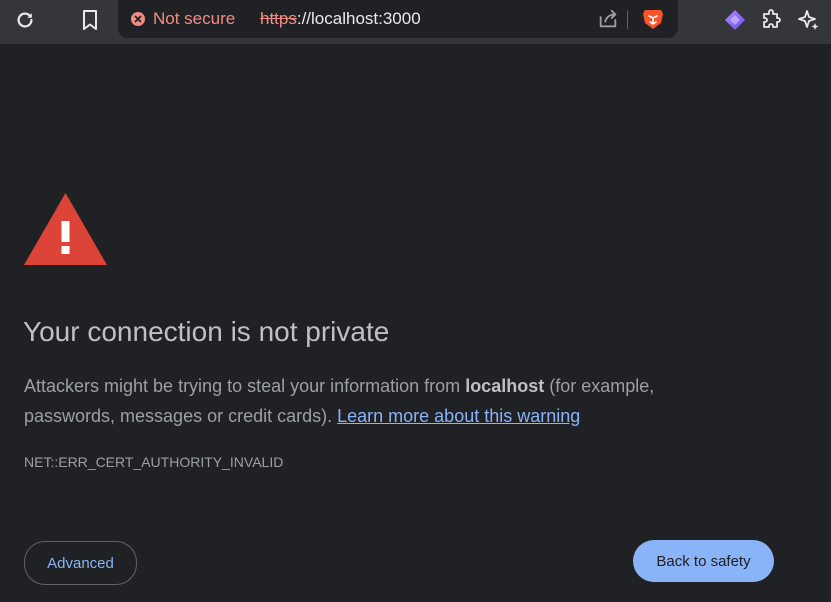 The width and height of the screenshot is (831, 602). Describe the element at coordinates (809, 20) in the screenshot. I see `sparkle-icon` at that location.